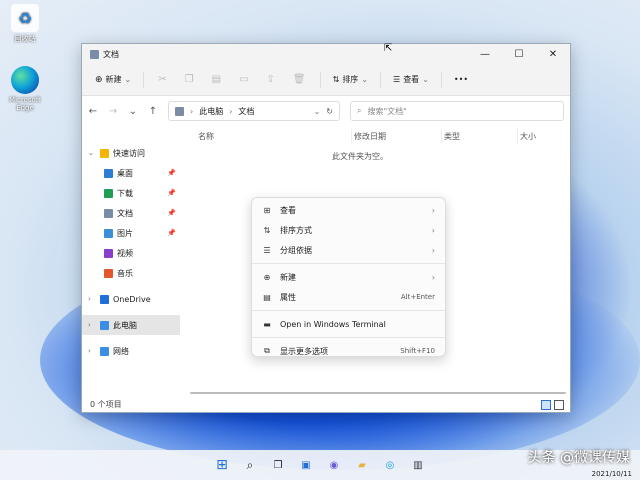 This screenshot has width=640, height=480. I want to click on sidebar-item-label: 视频, so click(125, 253).